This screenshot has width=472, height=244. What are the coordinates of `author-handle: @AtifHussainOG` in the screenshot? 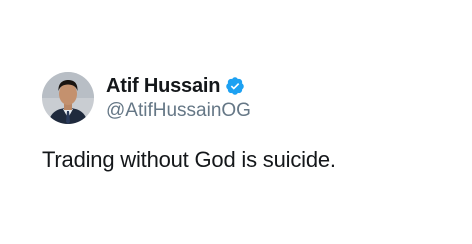 It's located at (178, 111).